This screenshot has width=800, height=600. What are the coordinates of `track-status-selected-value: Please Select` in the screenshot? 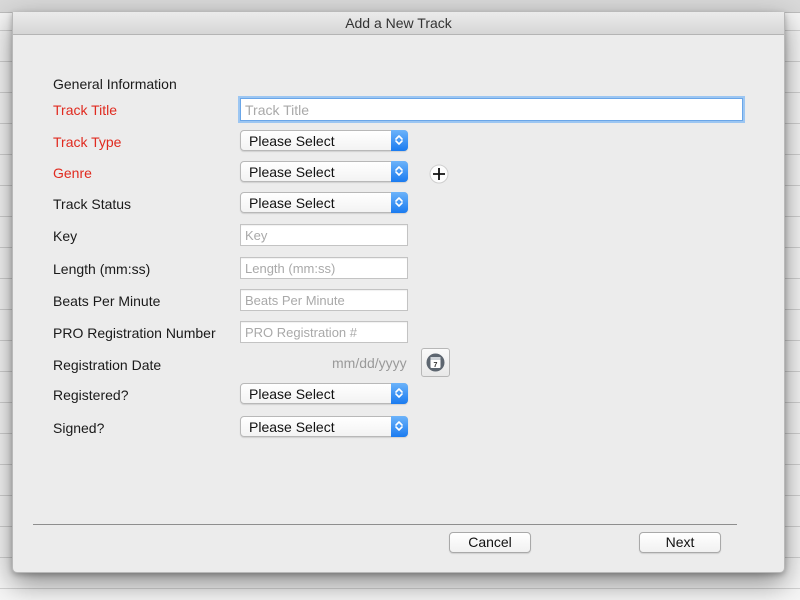 It's located at (292, 203).